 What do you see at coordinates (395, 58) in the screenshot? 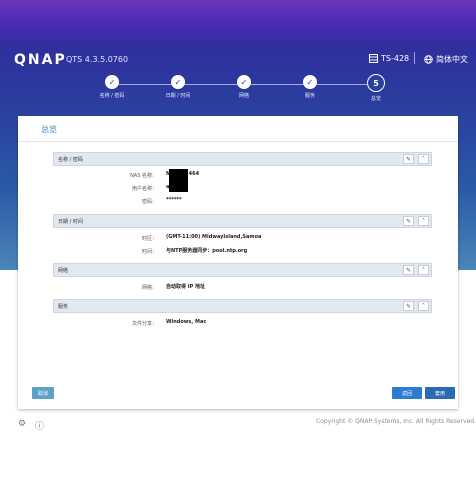
I see `model-label: TS-428` at bounding box center [395, 58].